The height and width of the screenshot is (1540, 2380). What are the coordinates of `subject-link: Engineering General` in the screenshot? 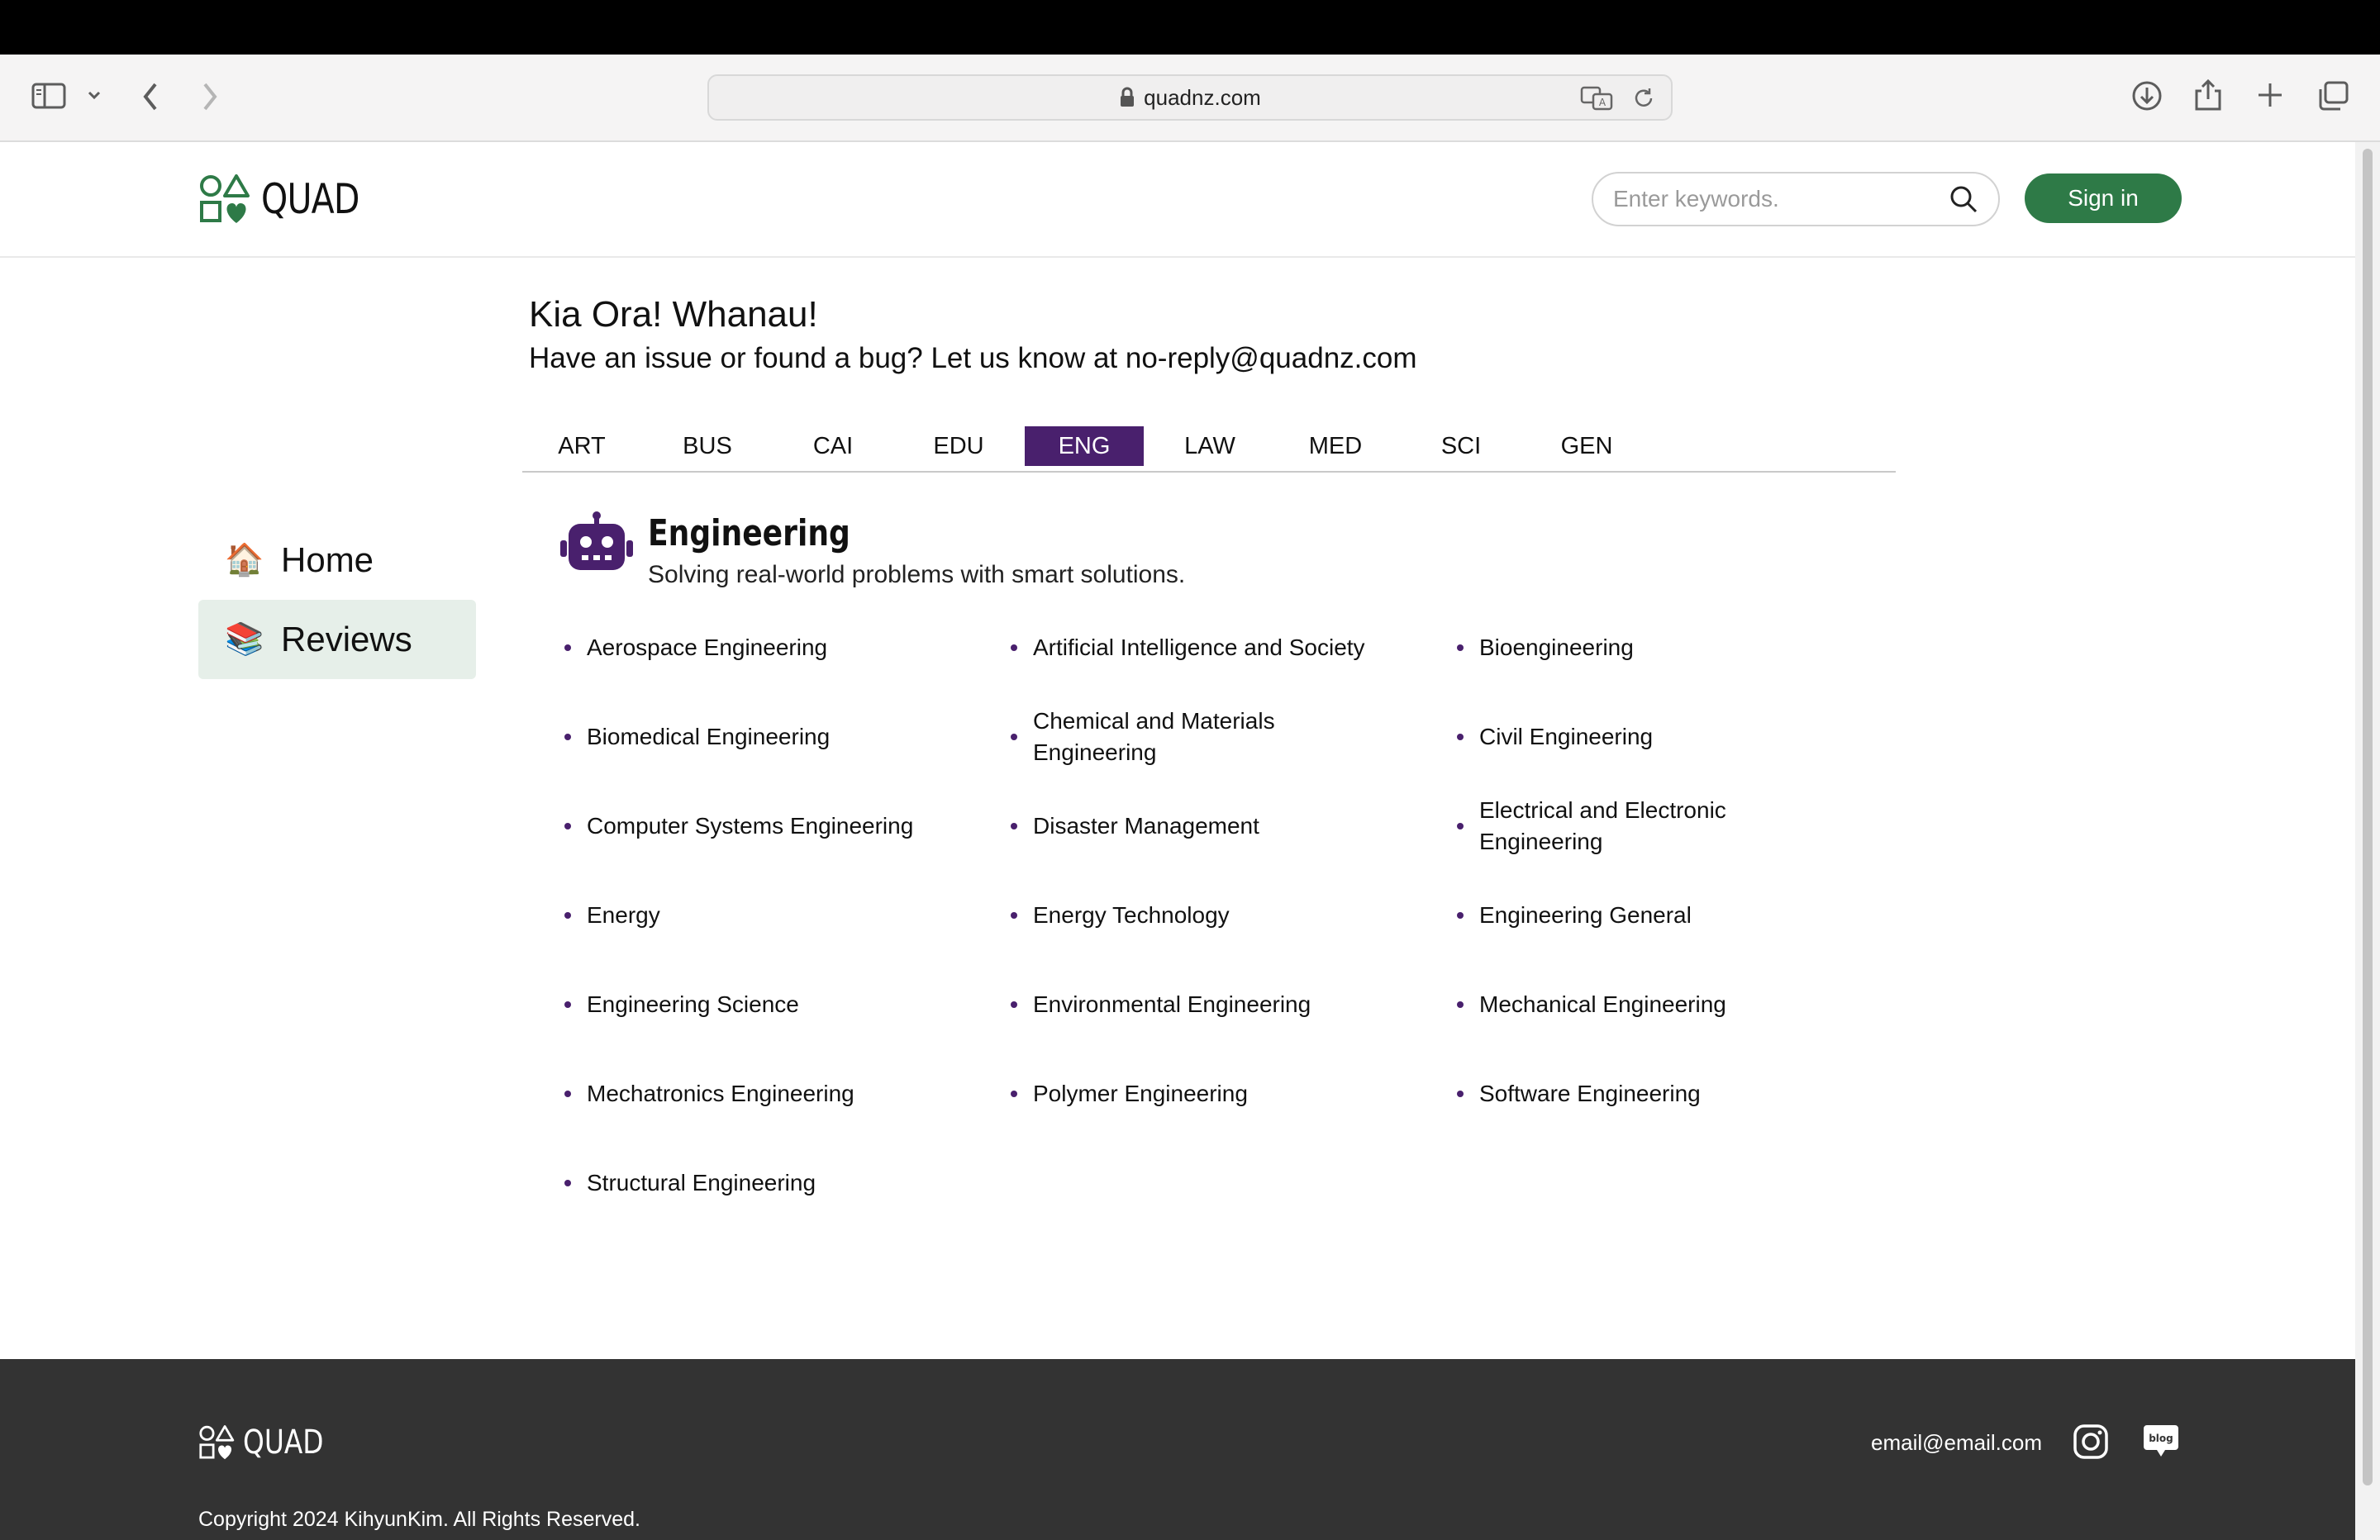 It's located at (1677, 916).